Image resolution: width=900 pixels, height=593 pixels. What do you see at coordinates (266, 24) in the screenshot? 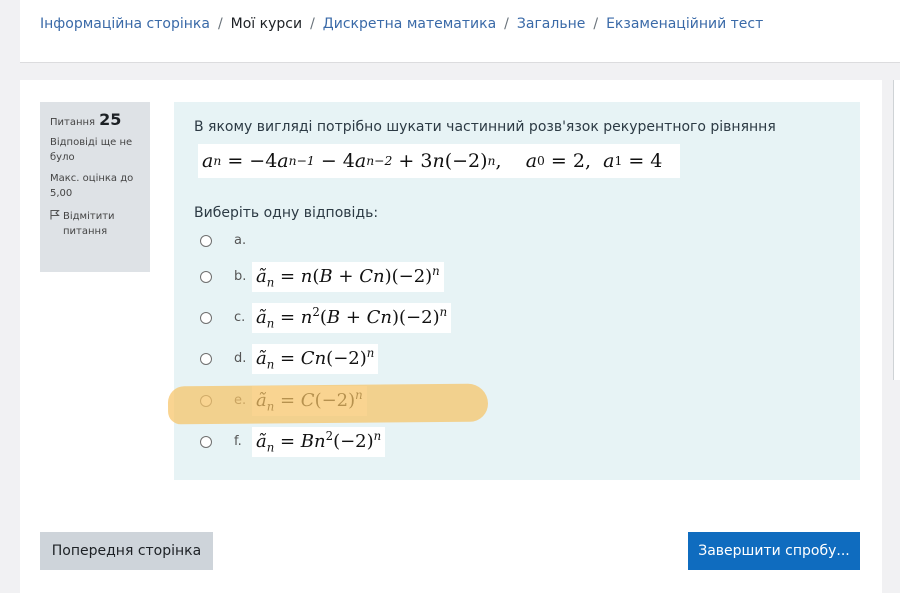
I see `breadcrumb-my-courses: Мої курси` at bounding box center [266, 24].